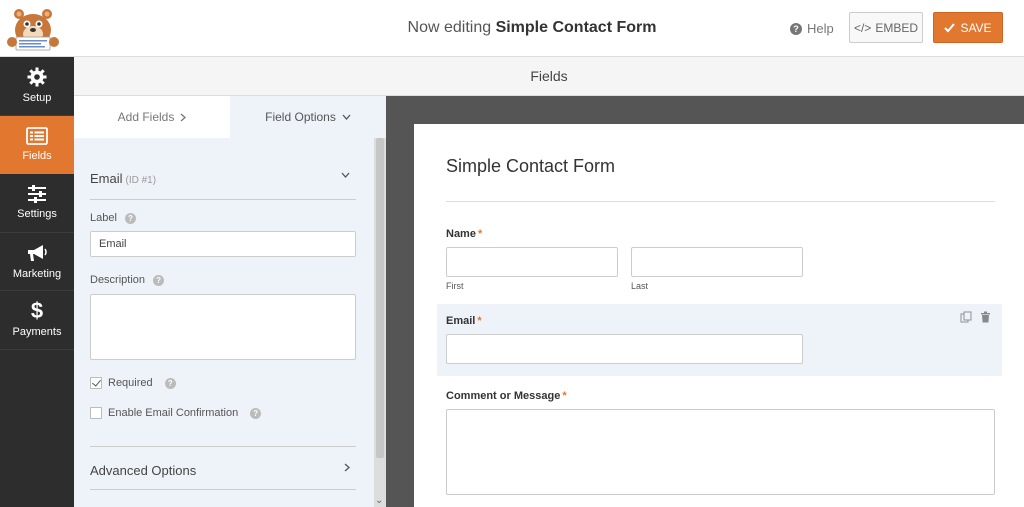  I want to click on megaphone-icon, so click(37, 252).